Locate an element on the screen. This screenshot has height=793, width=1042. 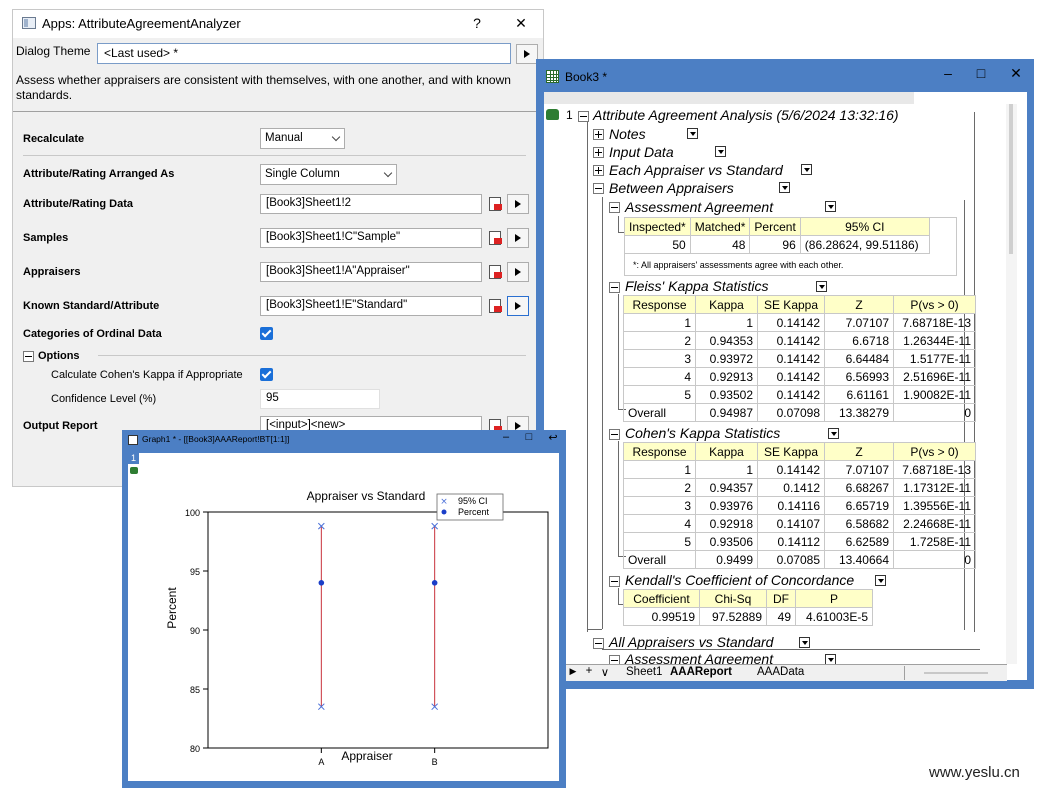
sheet-nav-next-button: ▶ is located at coordinates (573, 671).